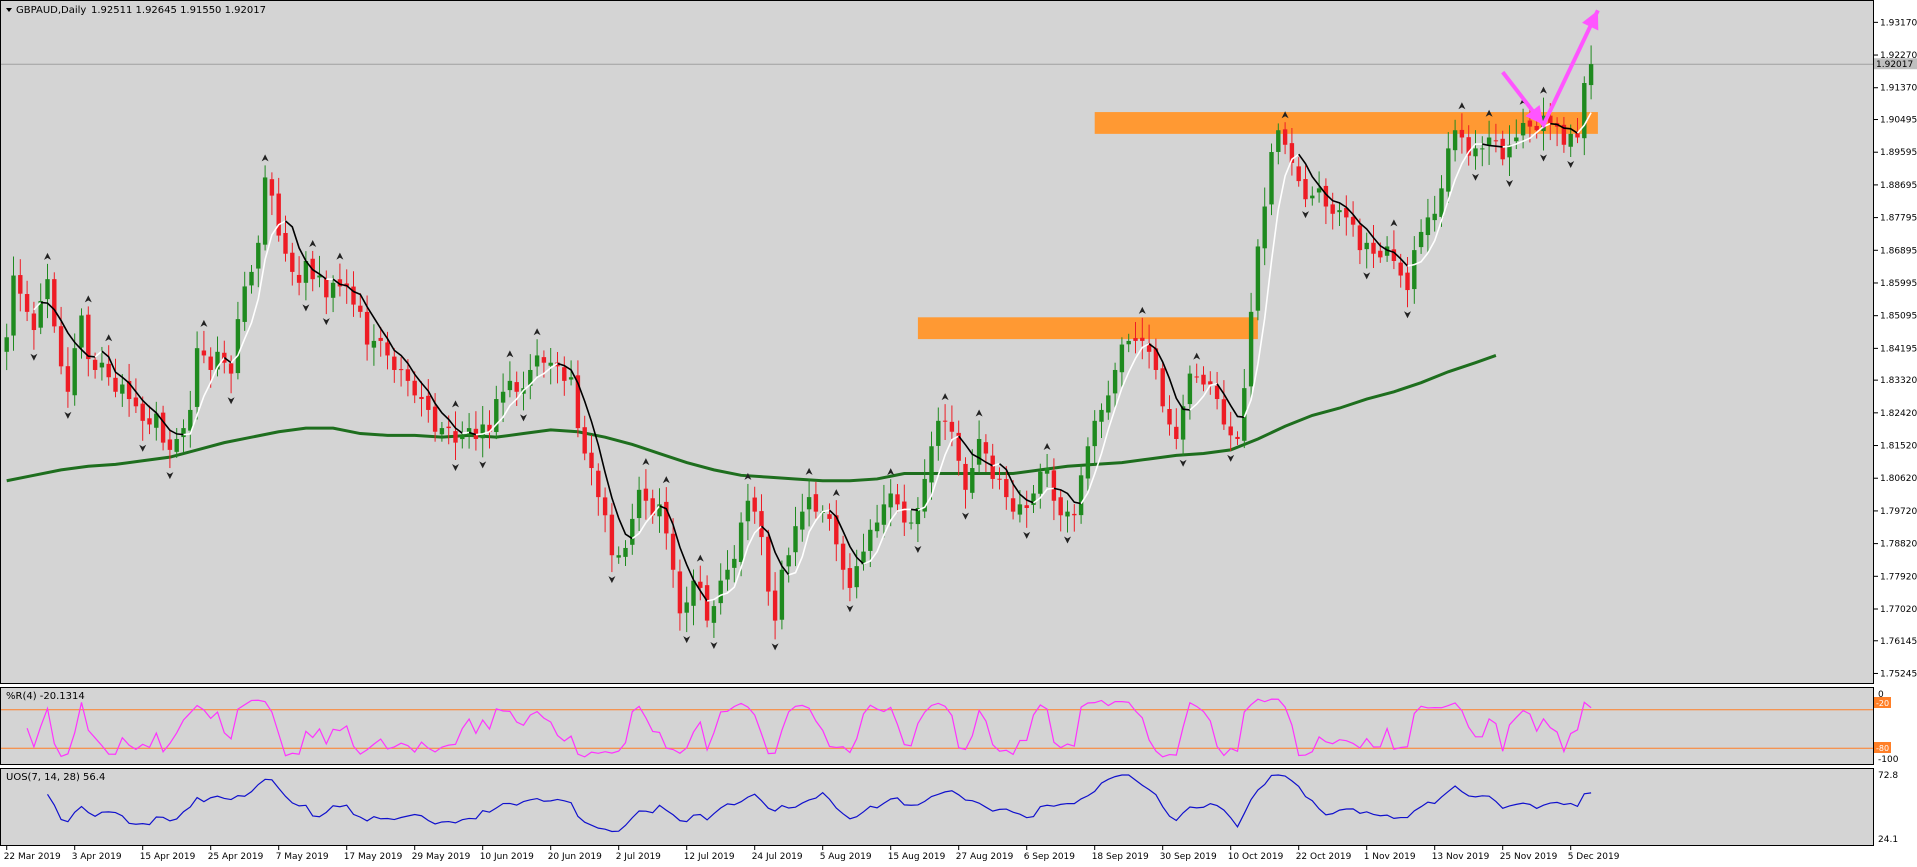 This screenshot has width=1917, height=867. I want to click on wpr-axis: 0 -100 -20 -80, so click(1886, 727).